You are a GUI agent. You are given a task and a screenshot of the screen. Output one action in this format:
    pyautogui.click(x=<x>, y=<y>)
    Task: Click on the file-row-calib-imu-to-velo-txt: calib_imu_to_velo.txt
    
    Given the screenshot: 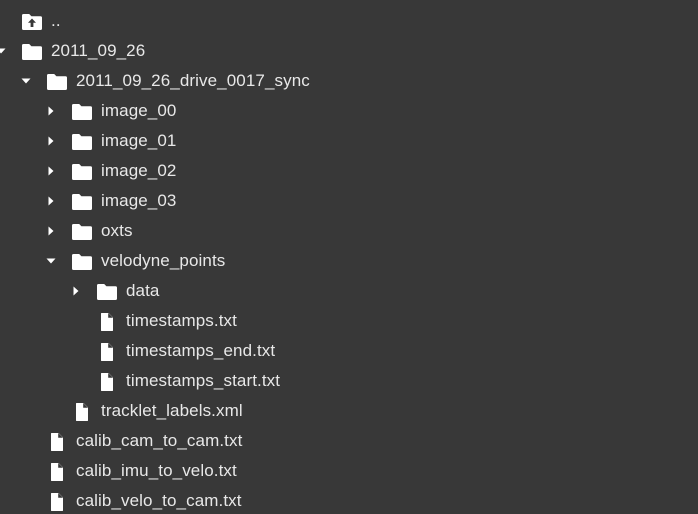 What is the action you would take?
    pyautogui.click(x=349, y=471)
    